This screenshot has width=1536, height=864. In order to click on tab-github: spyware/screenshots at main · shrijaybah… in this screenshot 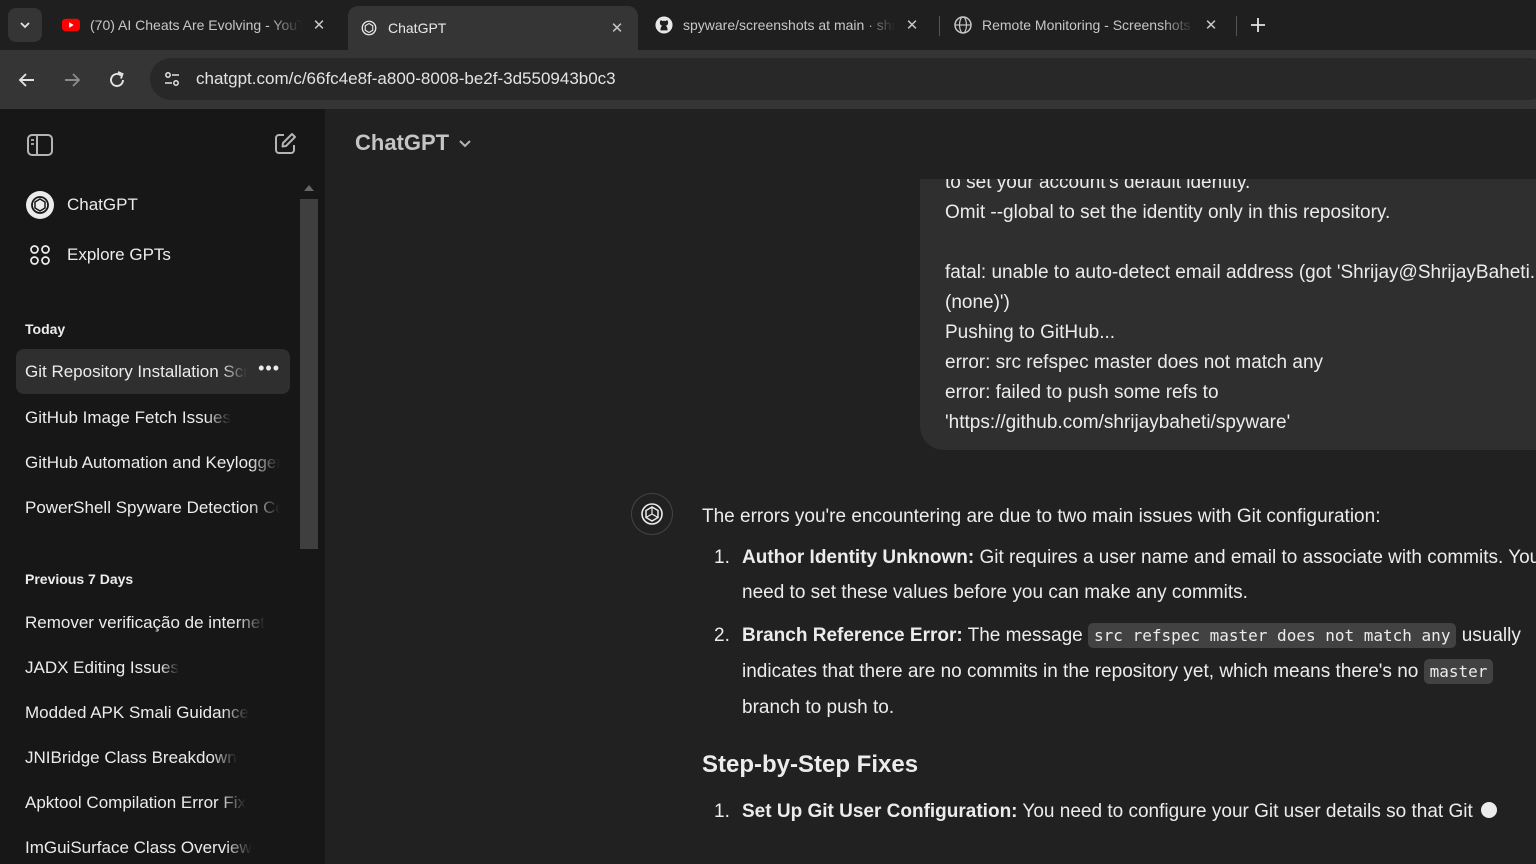, I will do `click(788, 25)`.